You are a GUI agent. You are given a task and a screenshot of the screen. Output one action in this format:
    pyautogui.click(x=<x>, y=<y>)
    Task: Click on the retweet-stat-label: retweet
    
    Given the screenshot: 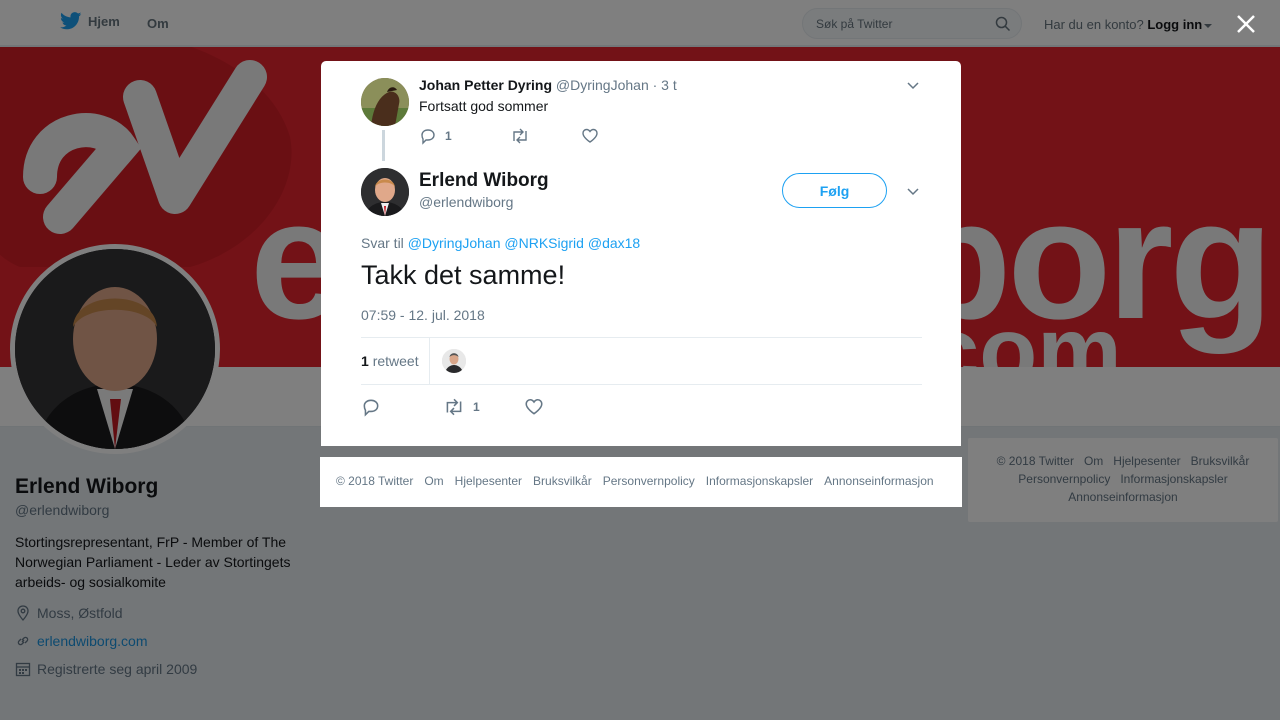 What is the action you would take?
    pyautogui.click(x=395, y=361)
    